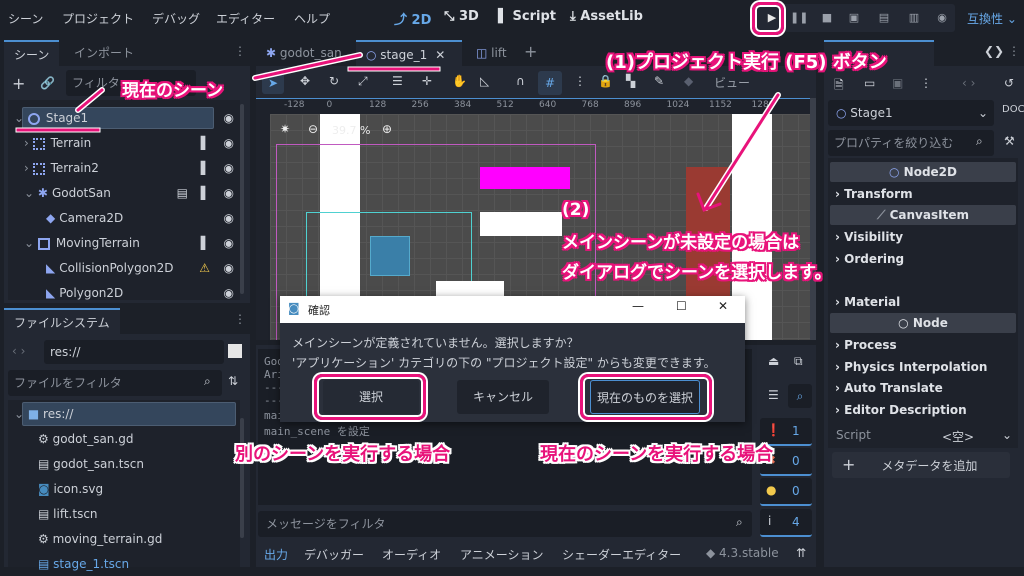  What do you see at coordinates (307, 66) in the screenshot?
I see `arrow-to-tab` at bounding box center [307, 66].